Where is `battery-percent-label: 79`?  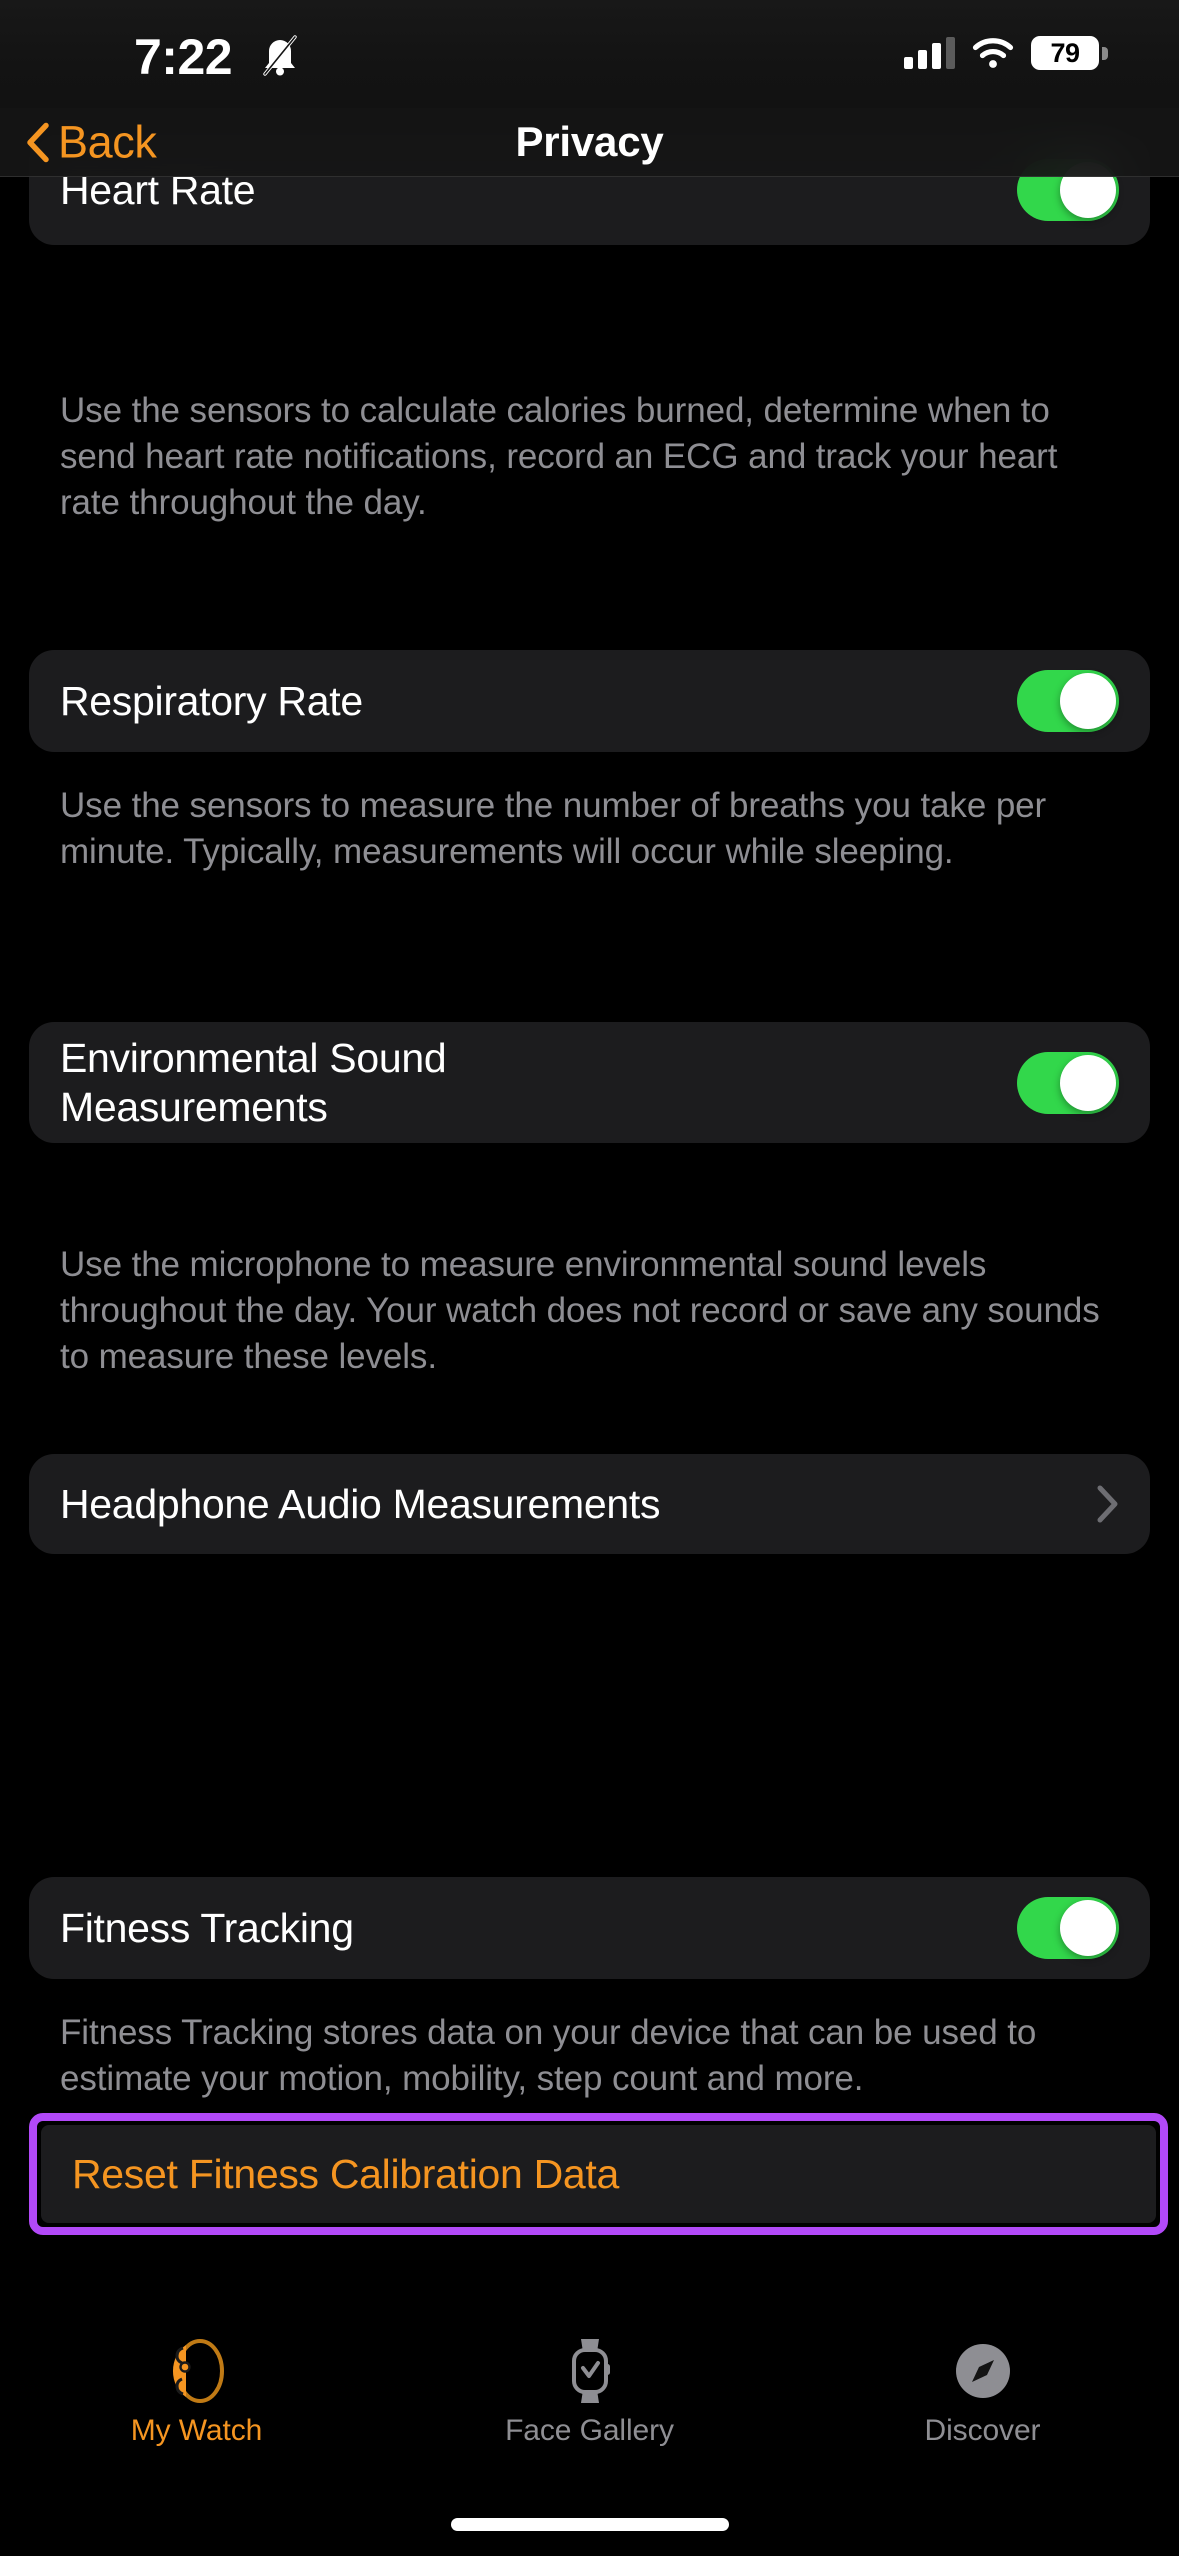
battery-percent-label: 79 is located at coordinates (1065, 52).